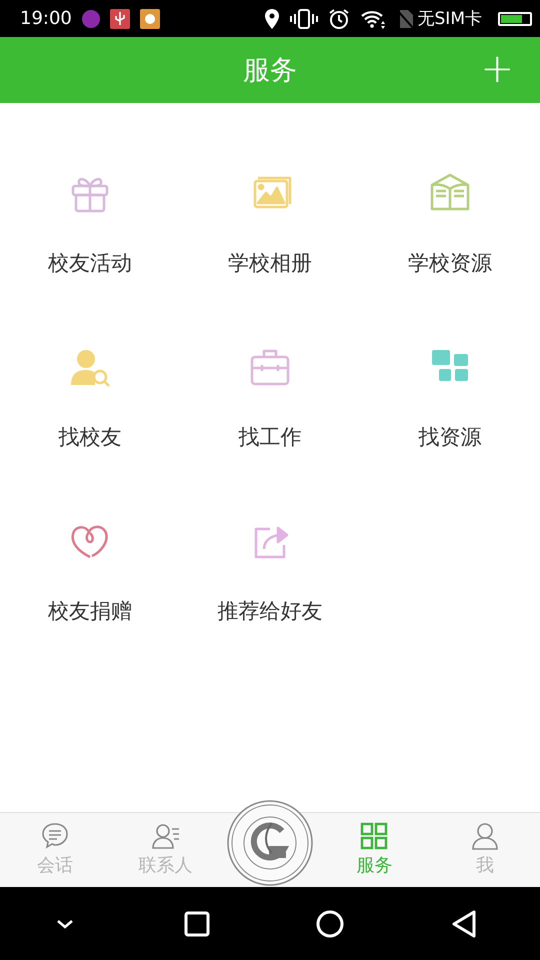  I want to click on person-icon, so click(485, 836).